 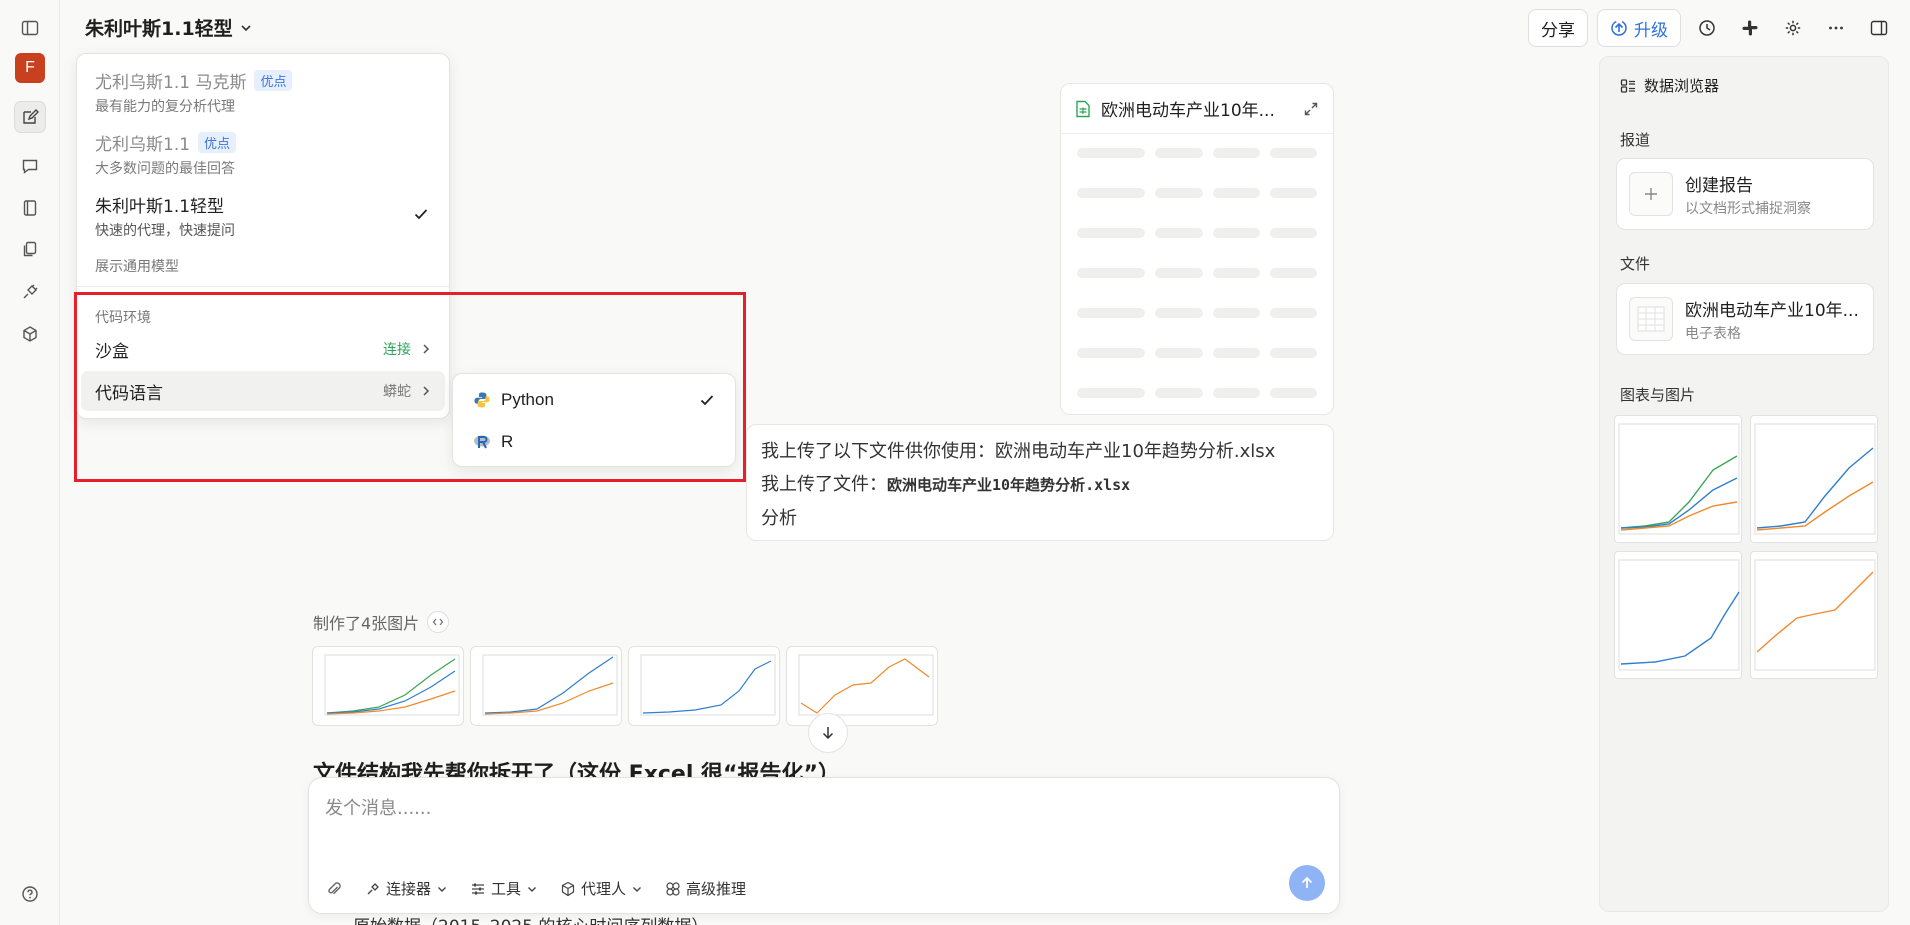 What do you see at coordinates (1879, 28) in the screenshot?
I see `panel-toggle-icon` at bounding box center [1879, 28].